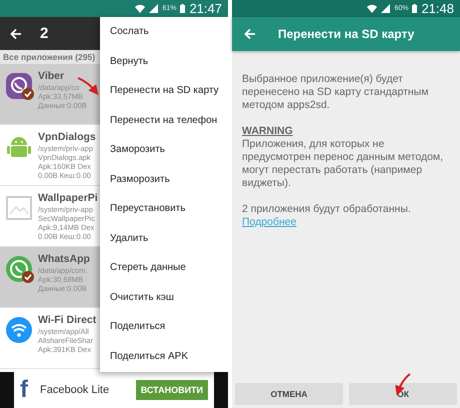 The height and width of the screenshot is (408, 460). What do you see at coordinates (164, 31) in the screenshot?
I see `menu-item: Сослать` at bounding box center [164, 31].